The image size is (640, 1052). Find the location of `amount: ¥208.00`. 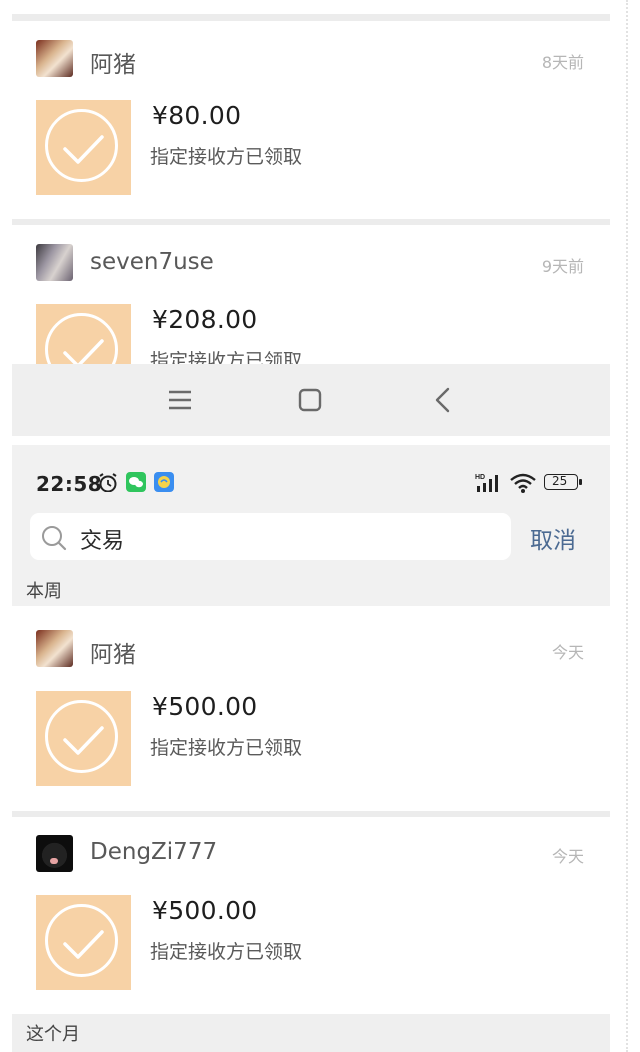

amount: ¥208.00 is located at coordinates (205, 319).